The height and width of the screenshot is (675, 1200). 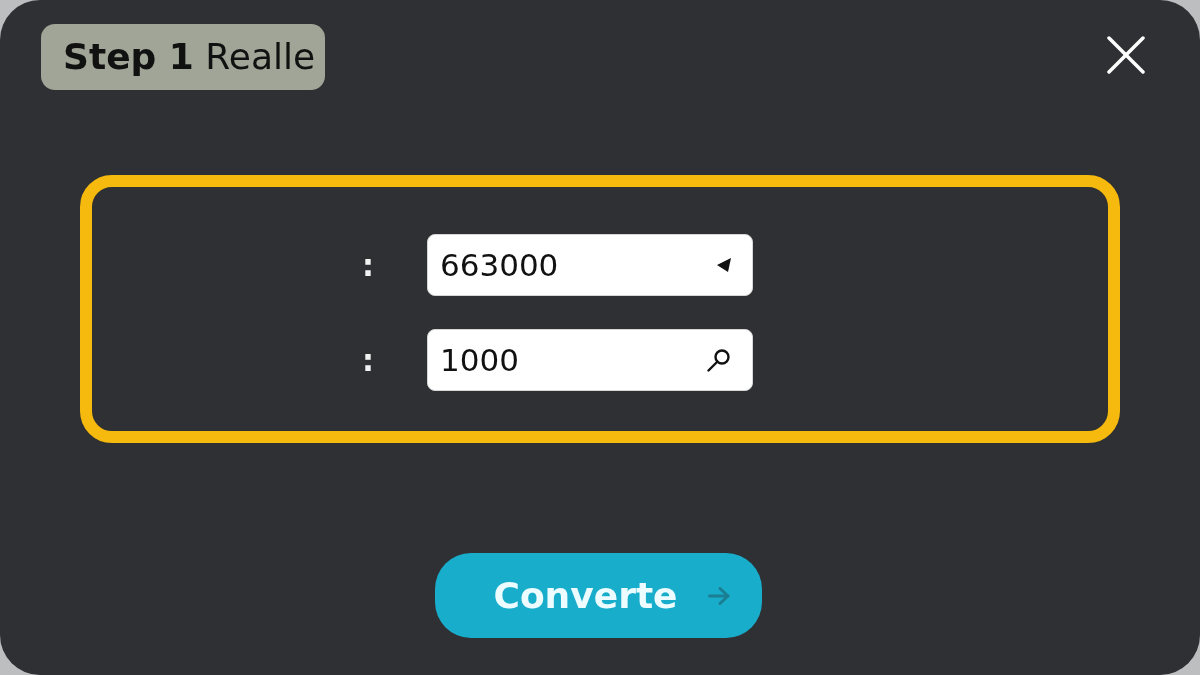 I want to click on arrow-right-icon, so click(x=718, y=595).